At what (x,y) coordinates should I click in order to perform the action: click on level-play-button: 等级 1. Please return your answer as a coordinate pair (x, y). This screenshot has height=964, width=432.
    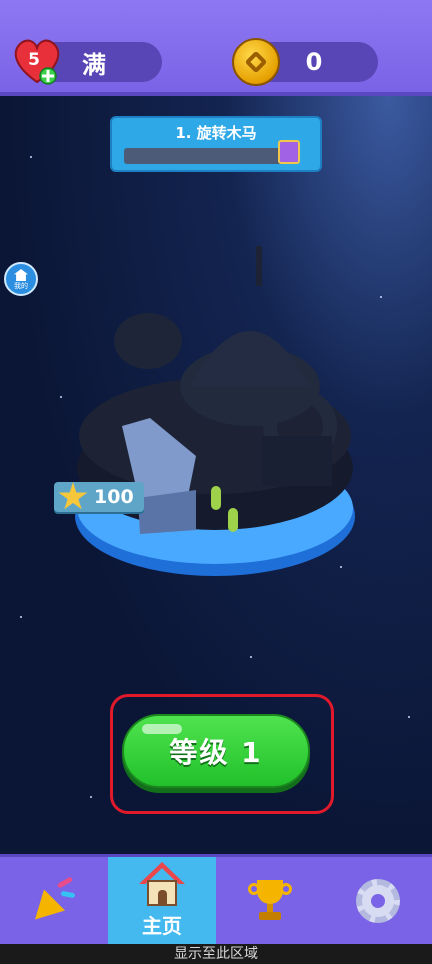
    Looking at the image, I should click on (216, 751).